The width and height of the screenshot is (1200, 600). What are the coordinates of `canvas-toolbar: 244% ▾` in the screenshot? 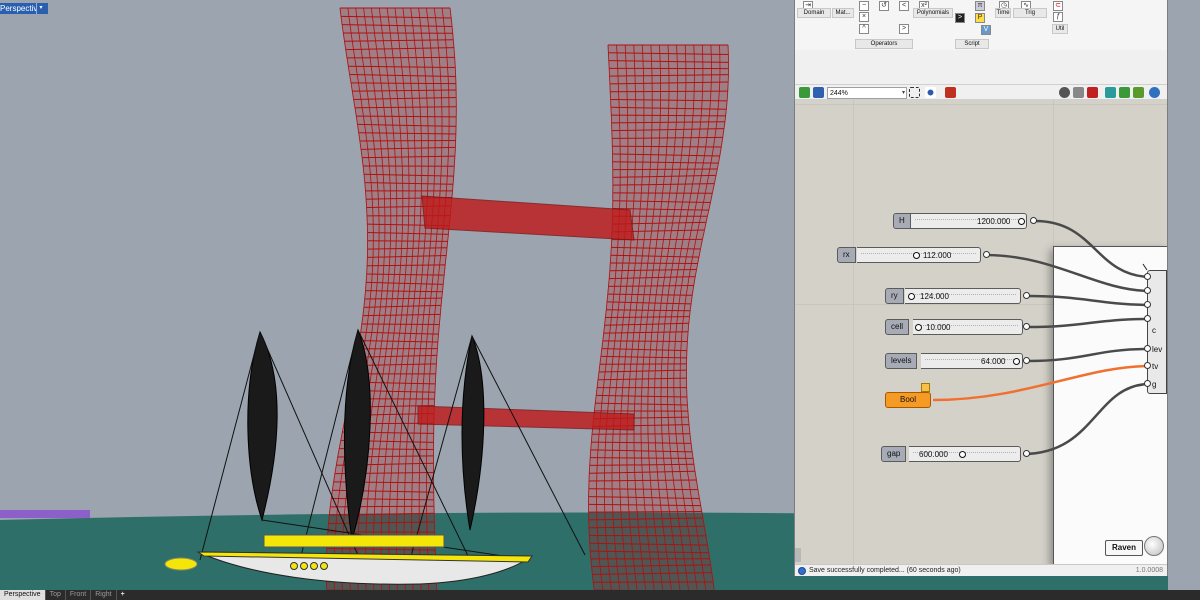 It's located at (981, 92).